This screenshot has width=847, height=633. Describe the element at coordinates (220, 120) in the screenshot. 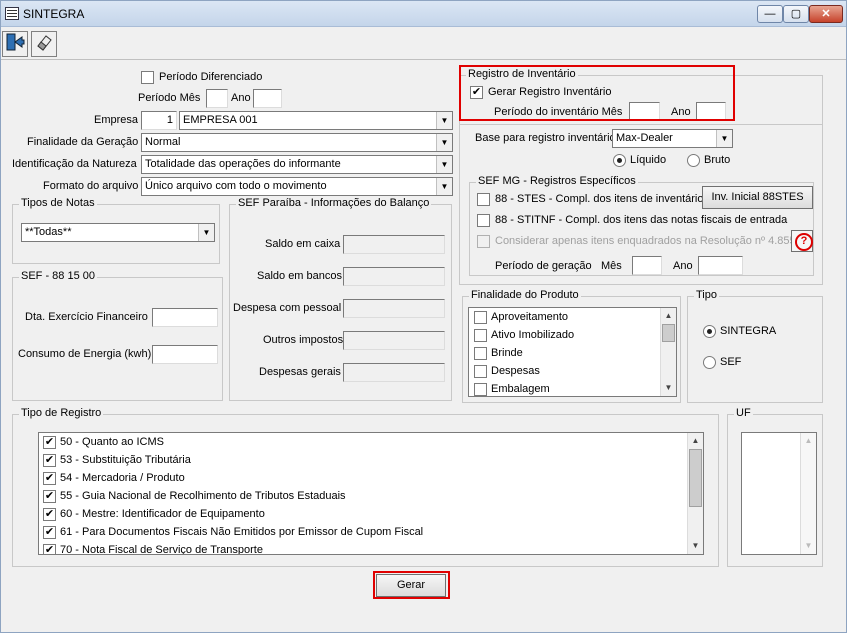

I see `empresa-select-value: EMPRESA 001` at that location.